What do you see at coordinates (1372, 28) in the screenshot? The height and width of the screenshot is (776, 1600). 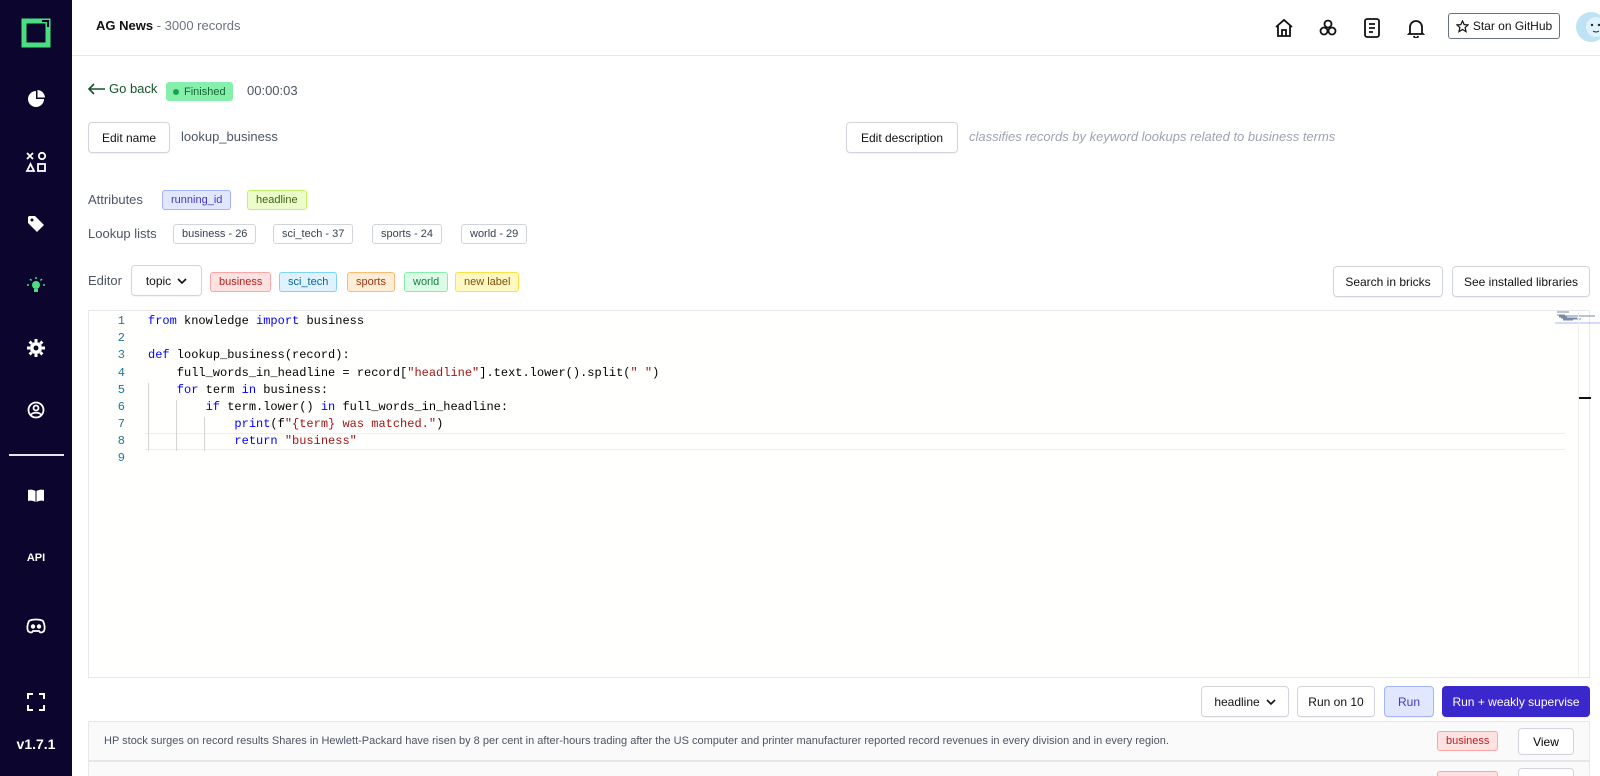 I see `document-icon` at bounding box center [1372, 28].